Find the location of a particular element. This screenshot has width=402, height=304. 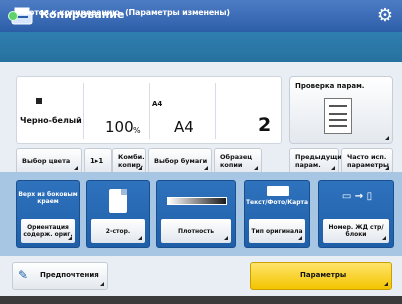

original-type-tile: Текст/Фото/Карта Тип оригинала is located at coordinates (277, 214).